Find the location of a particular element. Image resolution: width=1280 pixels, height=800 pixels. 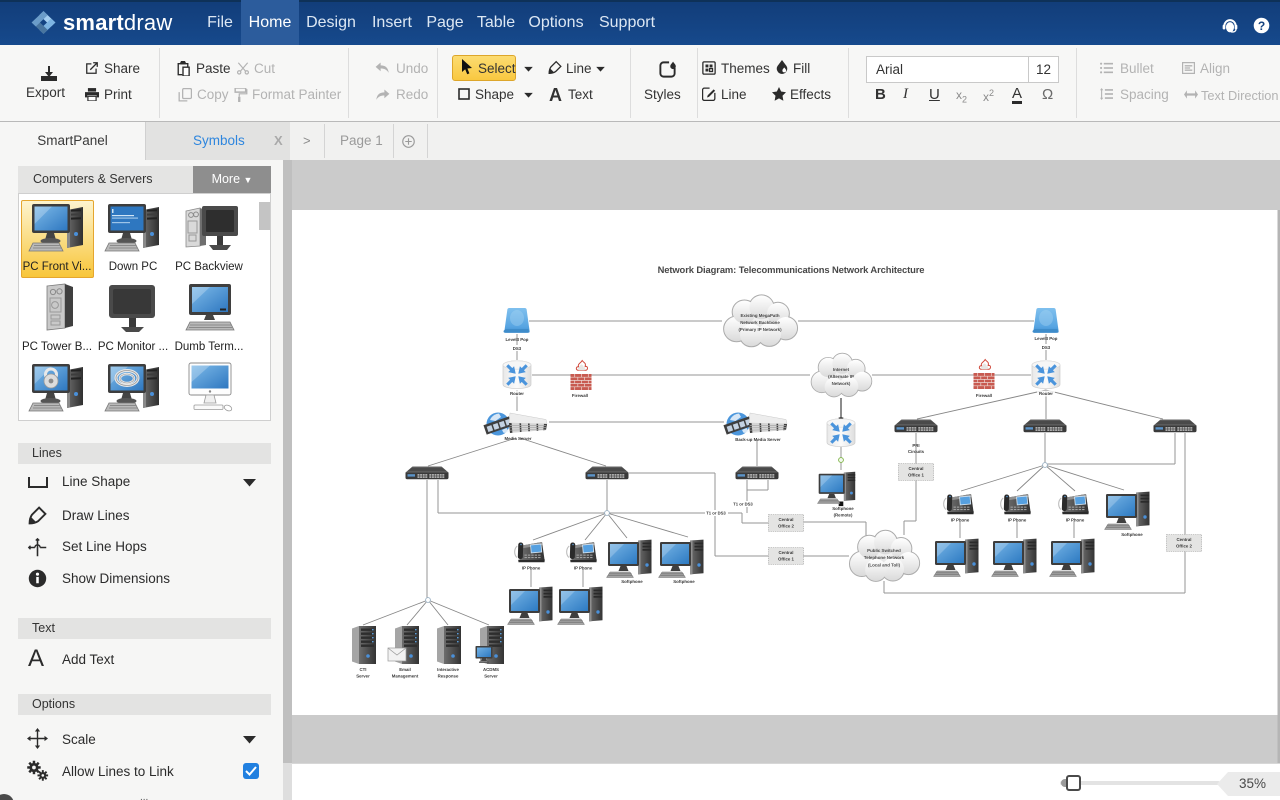

svg-text: Existing MegaPath is located at coordinates (759, 315).